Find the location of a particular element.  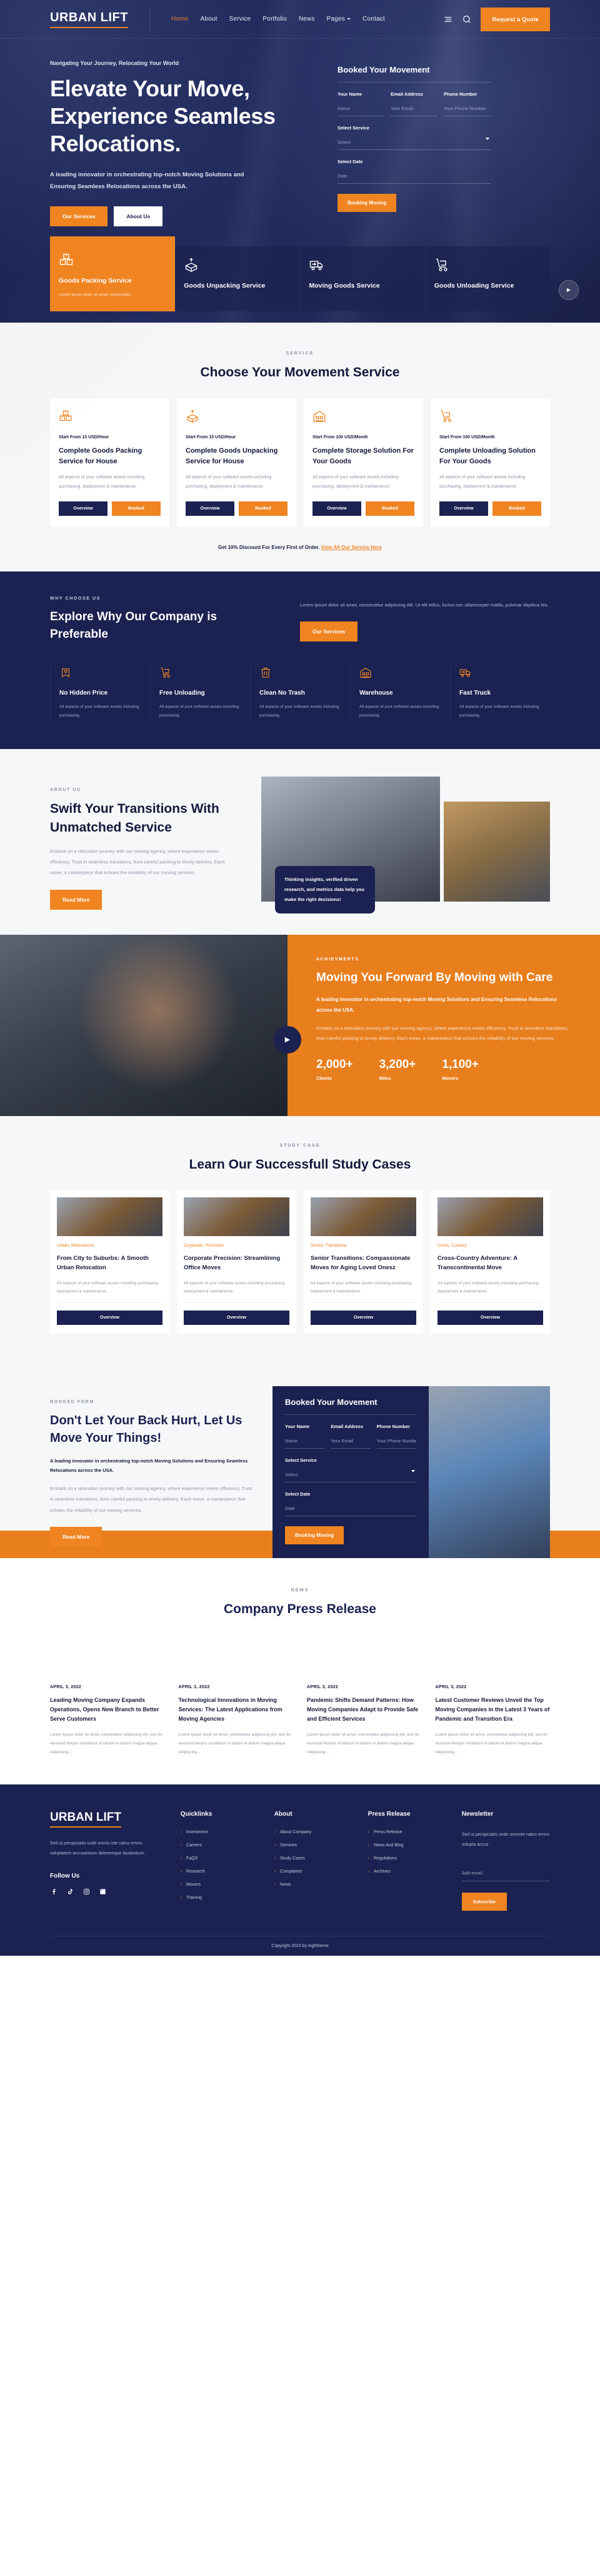

service-tab-label: Goods Packing Service is located at coordinates (95, 280).